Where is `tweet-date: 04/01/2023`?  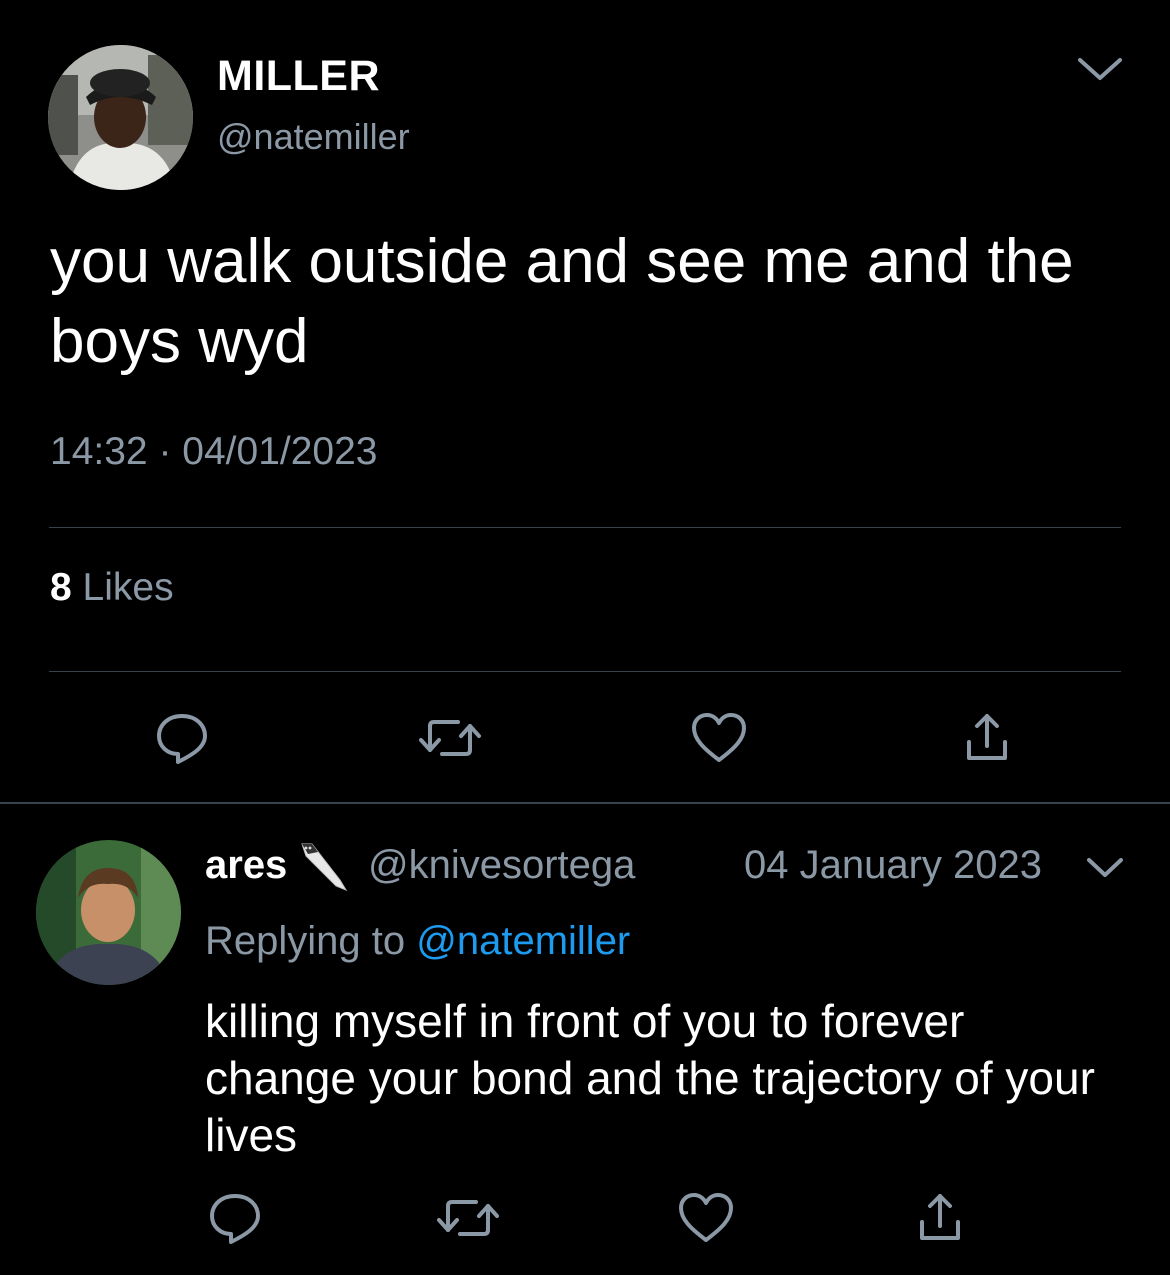 tweet-date: 04/01/2023 is located at coordinates (280, 451).